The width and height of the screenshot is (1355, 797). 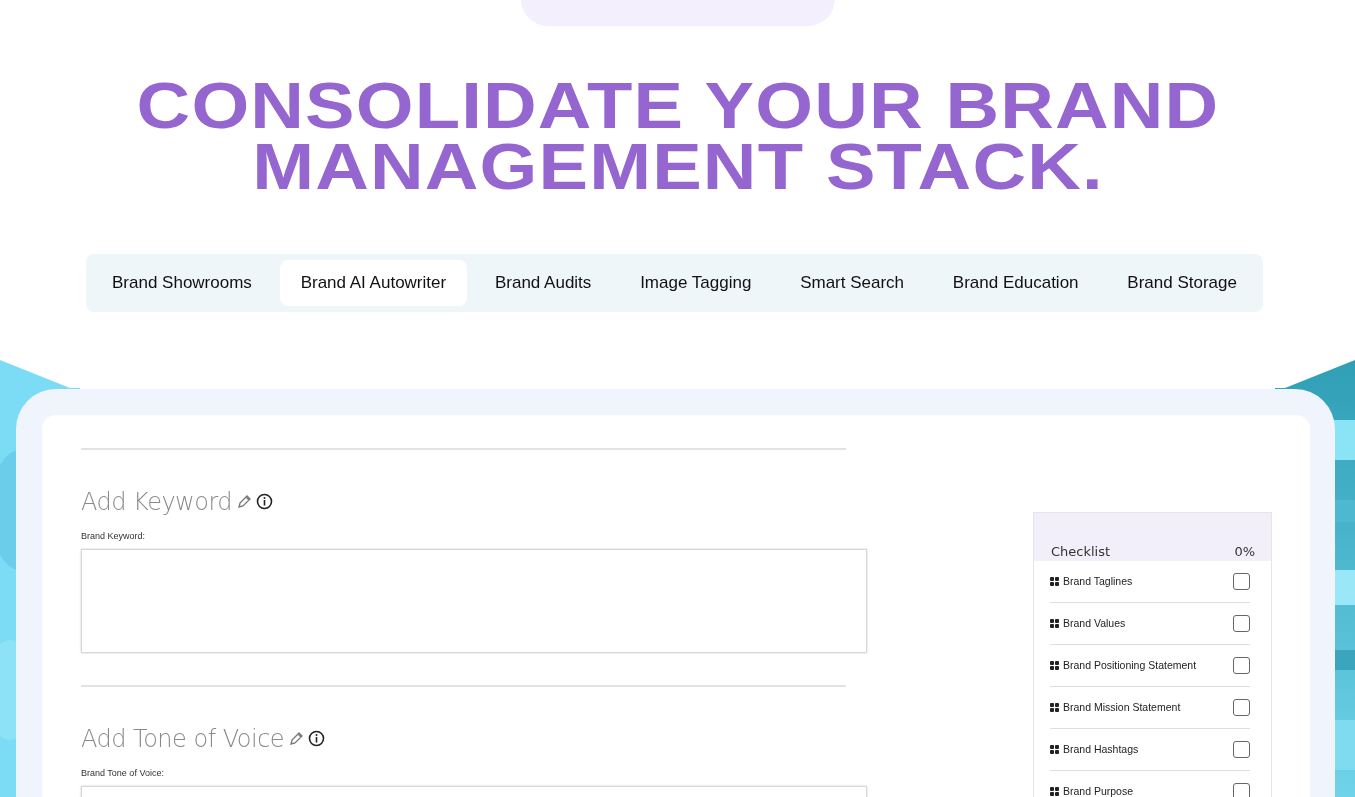 I want to click on checklist-item: Brand Taglines, so click(x=1098, y=581).